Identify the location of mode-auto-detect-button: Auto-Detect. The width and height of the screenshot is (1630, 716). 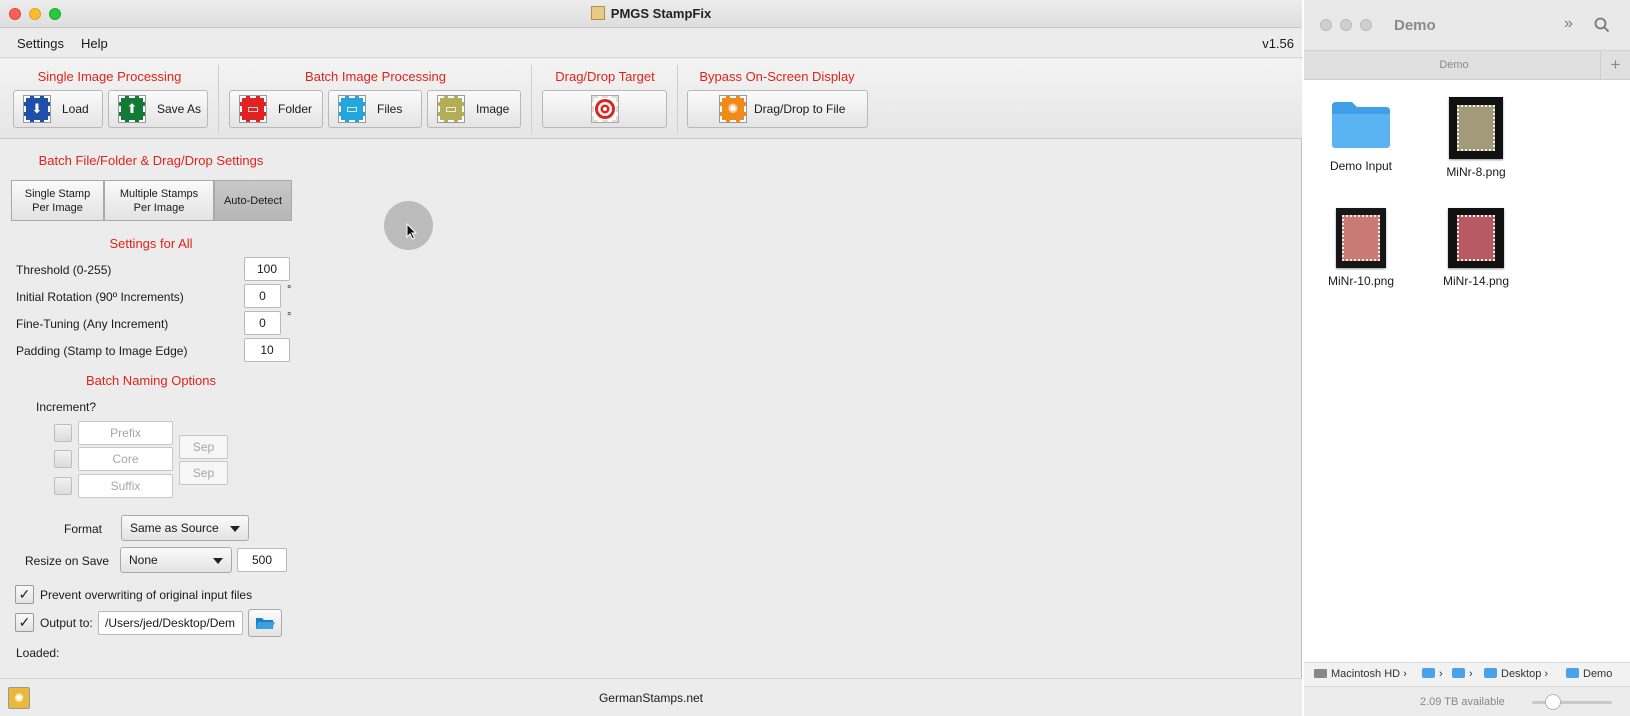
(253, 200).